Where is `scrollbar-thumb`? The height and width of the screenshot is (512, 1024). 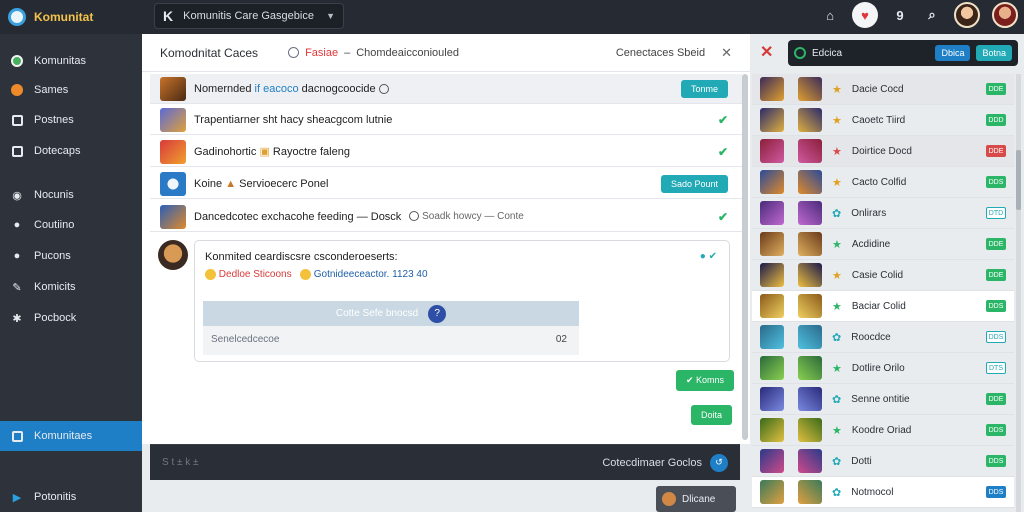 scrollbar-thumb is located at coordinates (1018, 180).